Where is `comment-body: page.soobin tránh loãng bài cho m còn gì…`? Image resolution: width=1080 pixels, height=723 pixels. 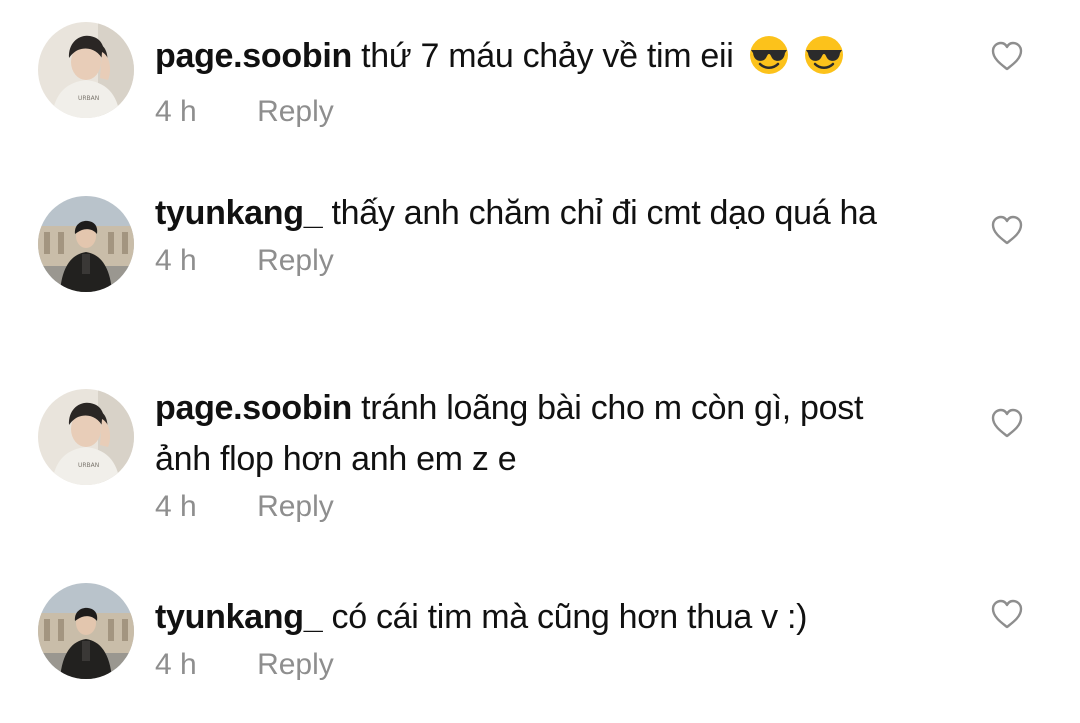 comment-body: page.soobin tránh loãng bài cho m còn gì… is located at coordinates (545, 454).